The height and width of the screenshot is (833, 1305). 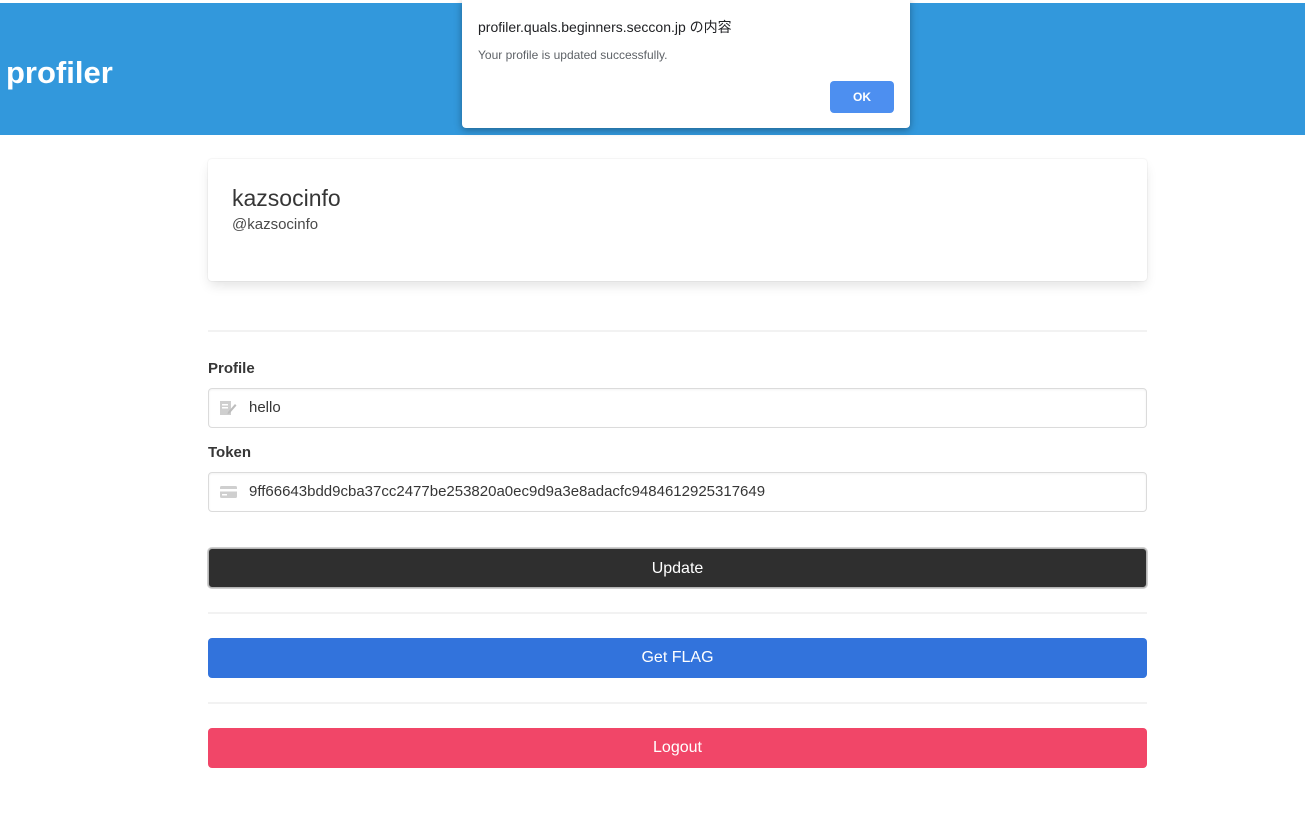 I want to click on app-title: profiler, so click(x=59, y=72).